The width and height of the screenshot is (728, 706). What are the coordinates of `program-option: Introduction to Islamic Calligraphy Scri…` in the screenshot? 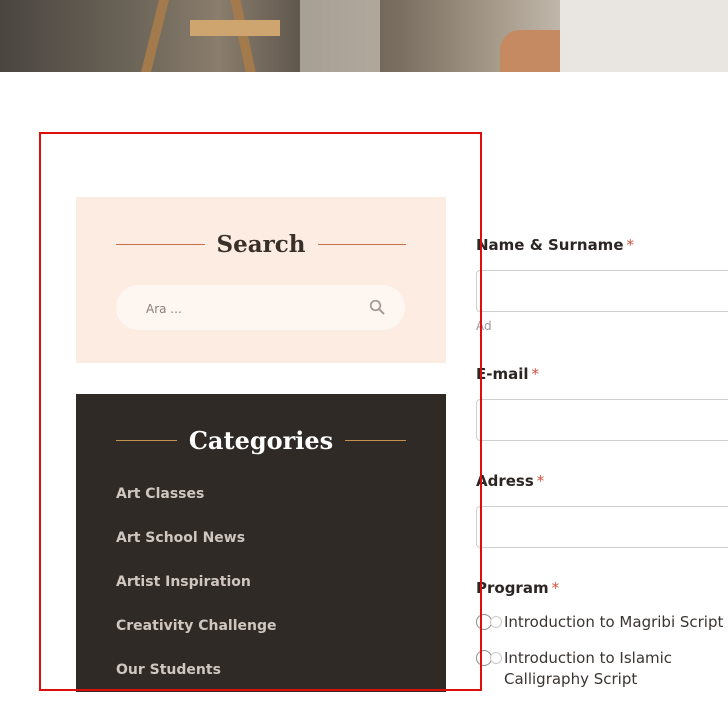 It's located at (602, 669).